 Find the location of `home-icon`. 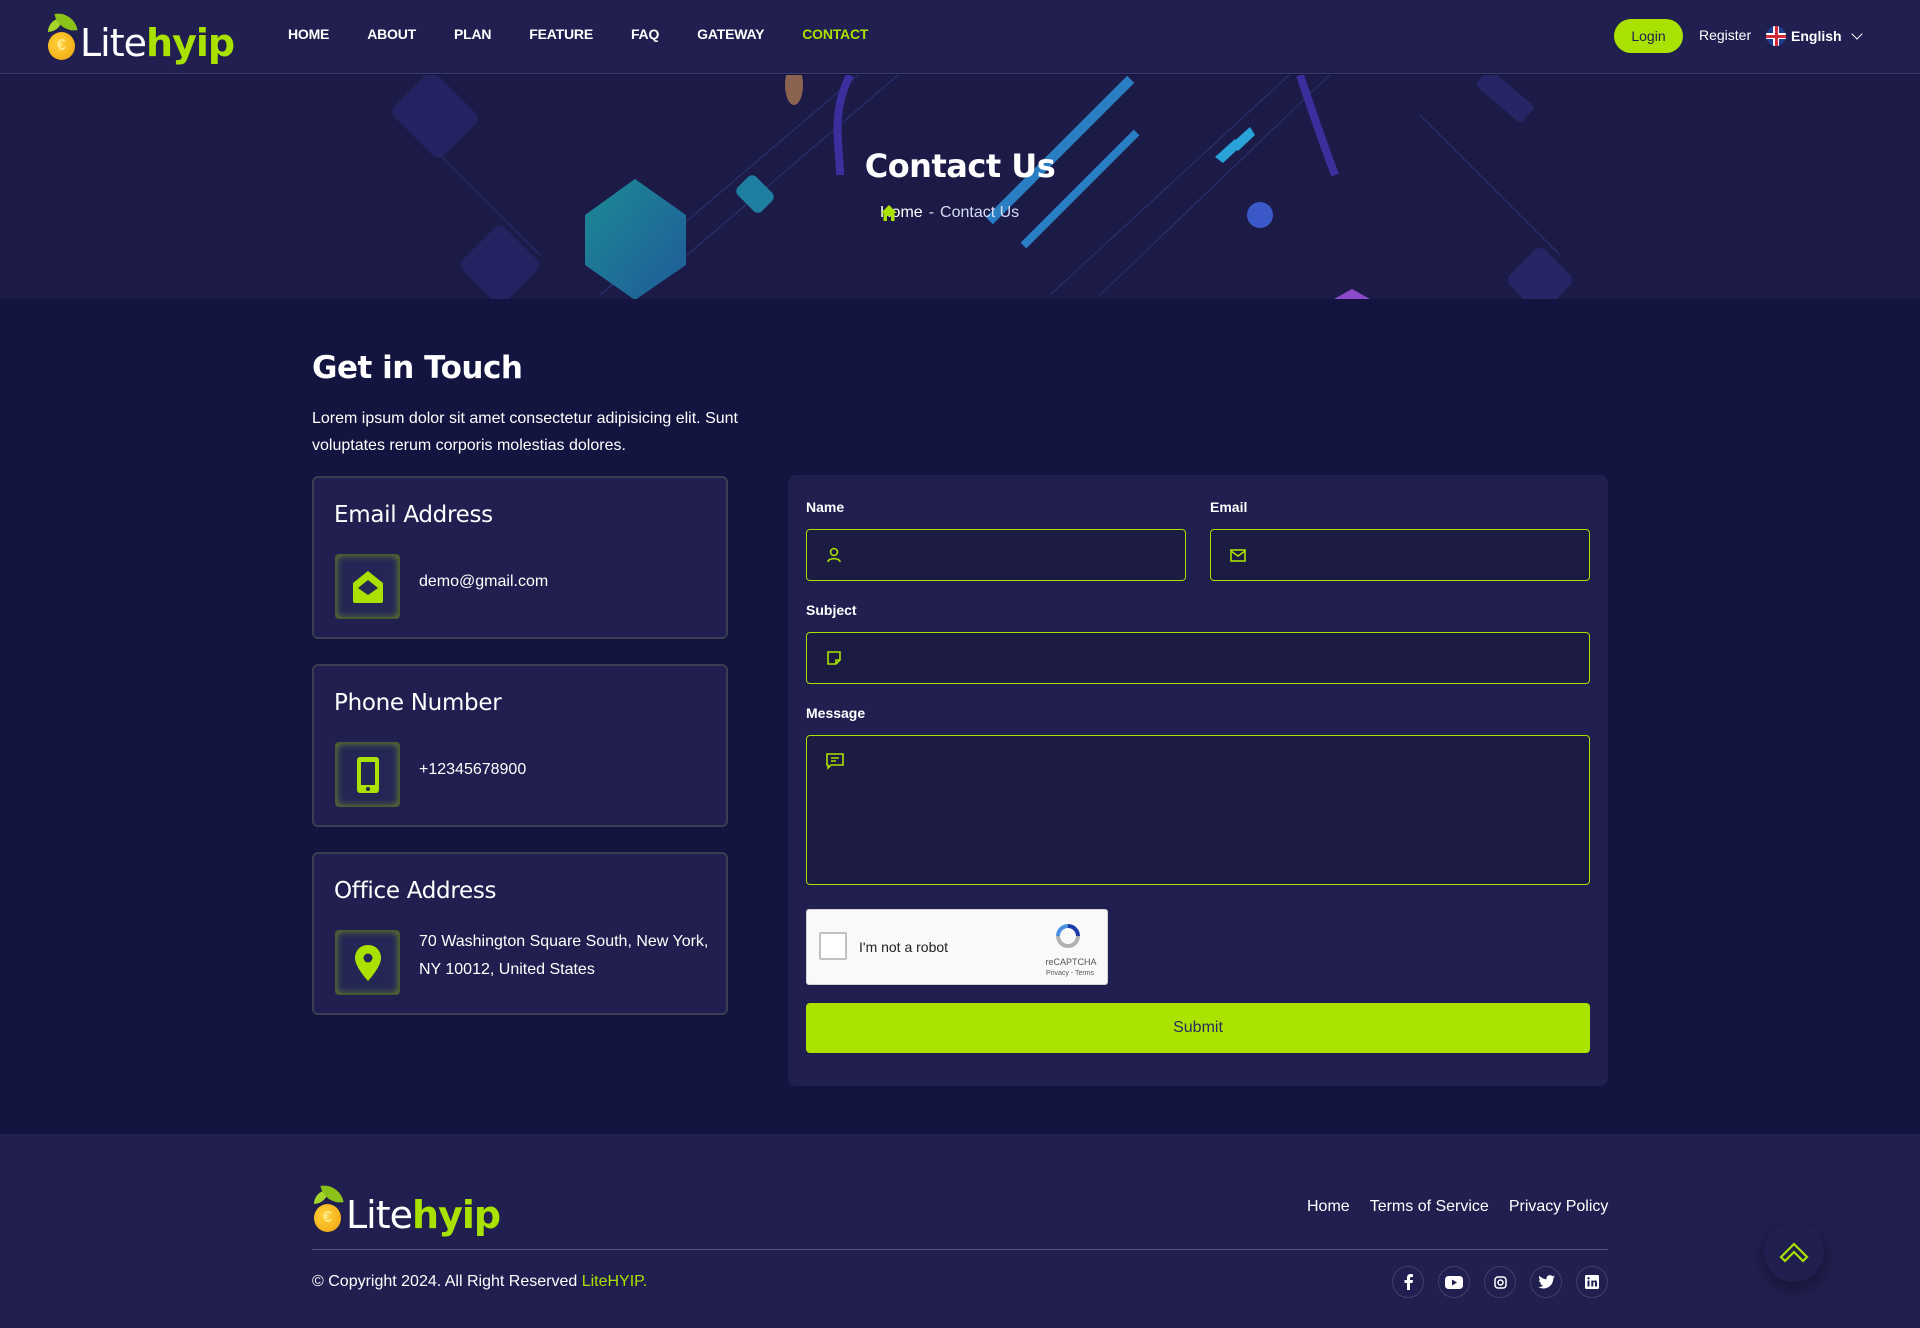

home-icon is located at coordinates (889, 213).